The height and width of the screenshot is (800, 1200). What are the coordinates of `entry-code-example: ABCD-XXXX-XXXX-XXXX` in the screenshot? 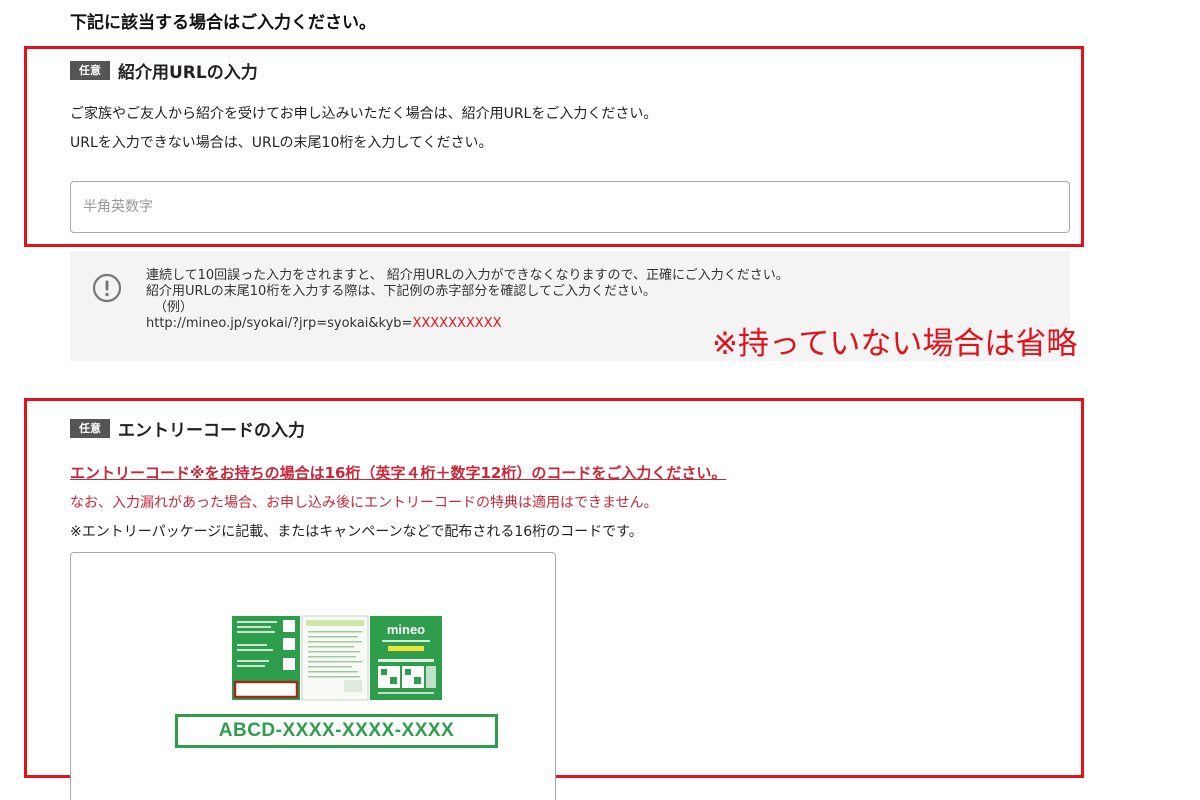 It's located at (336, 731).